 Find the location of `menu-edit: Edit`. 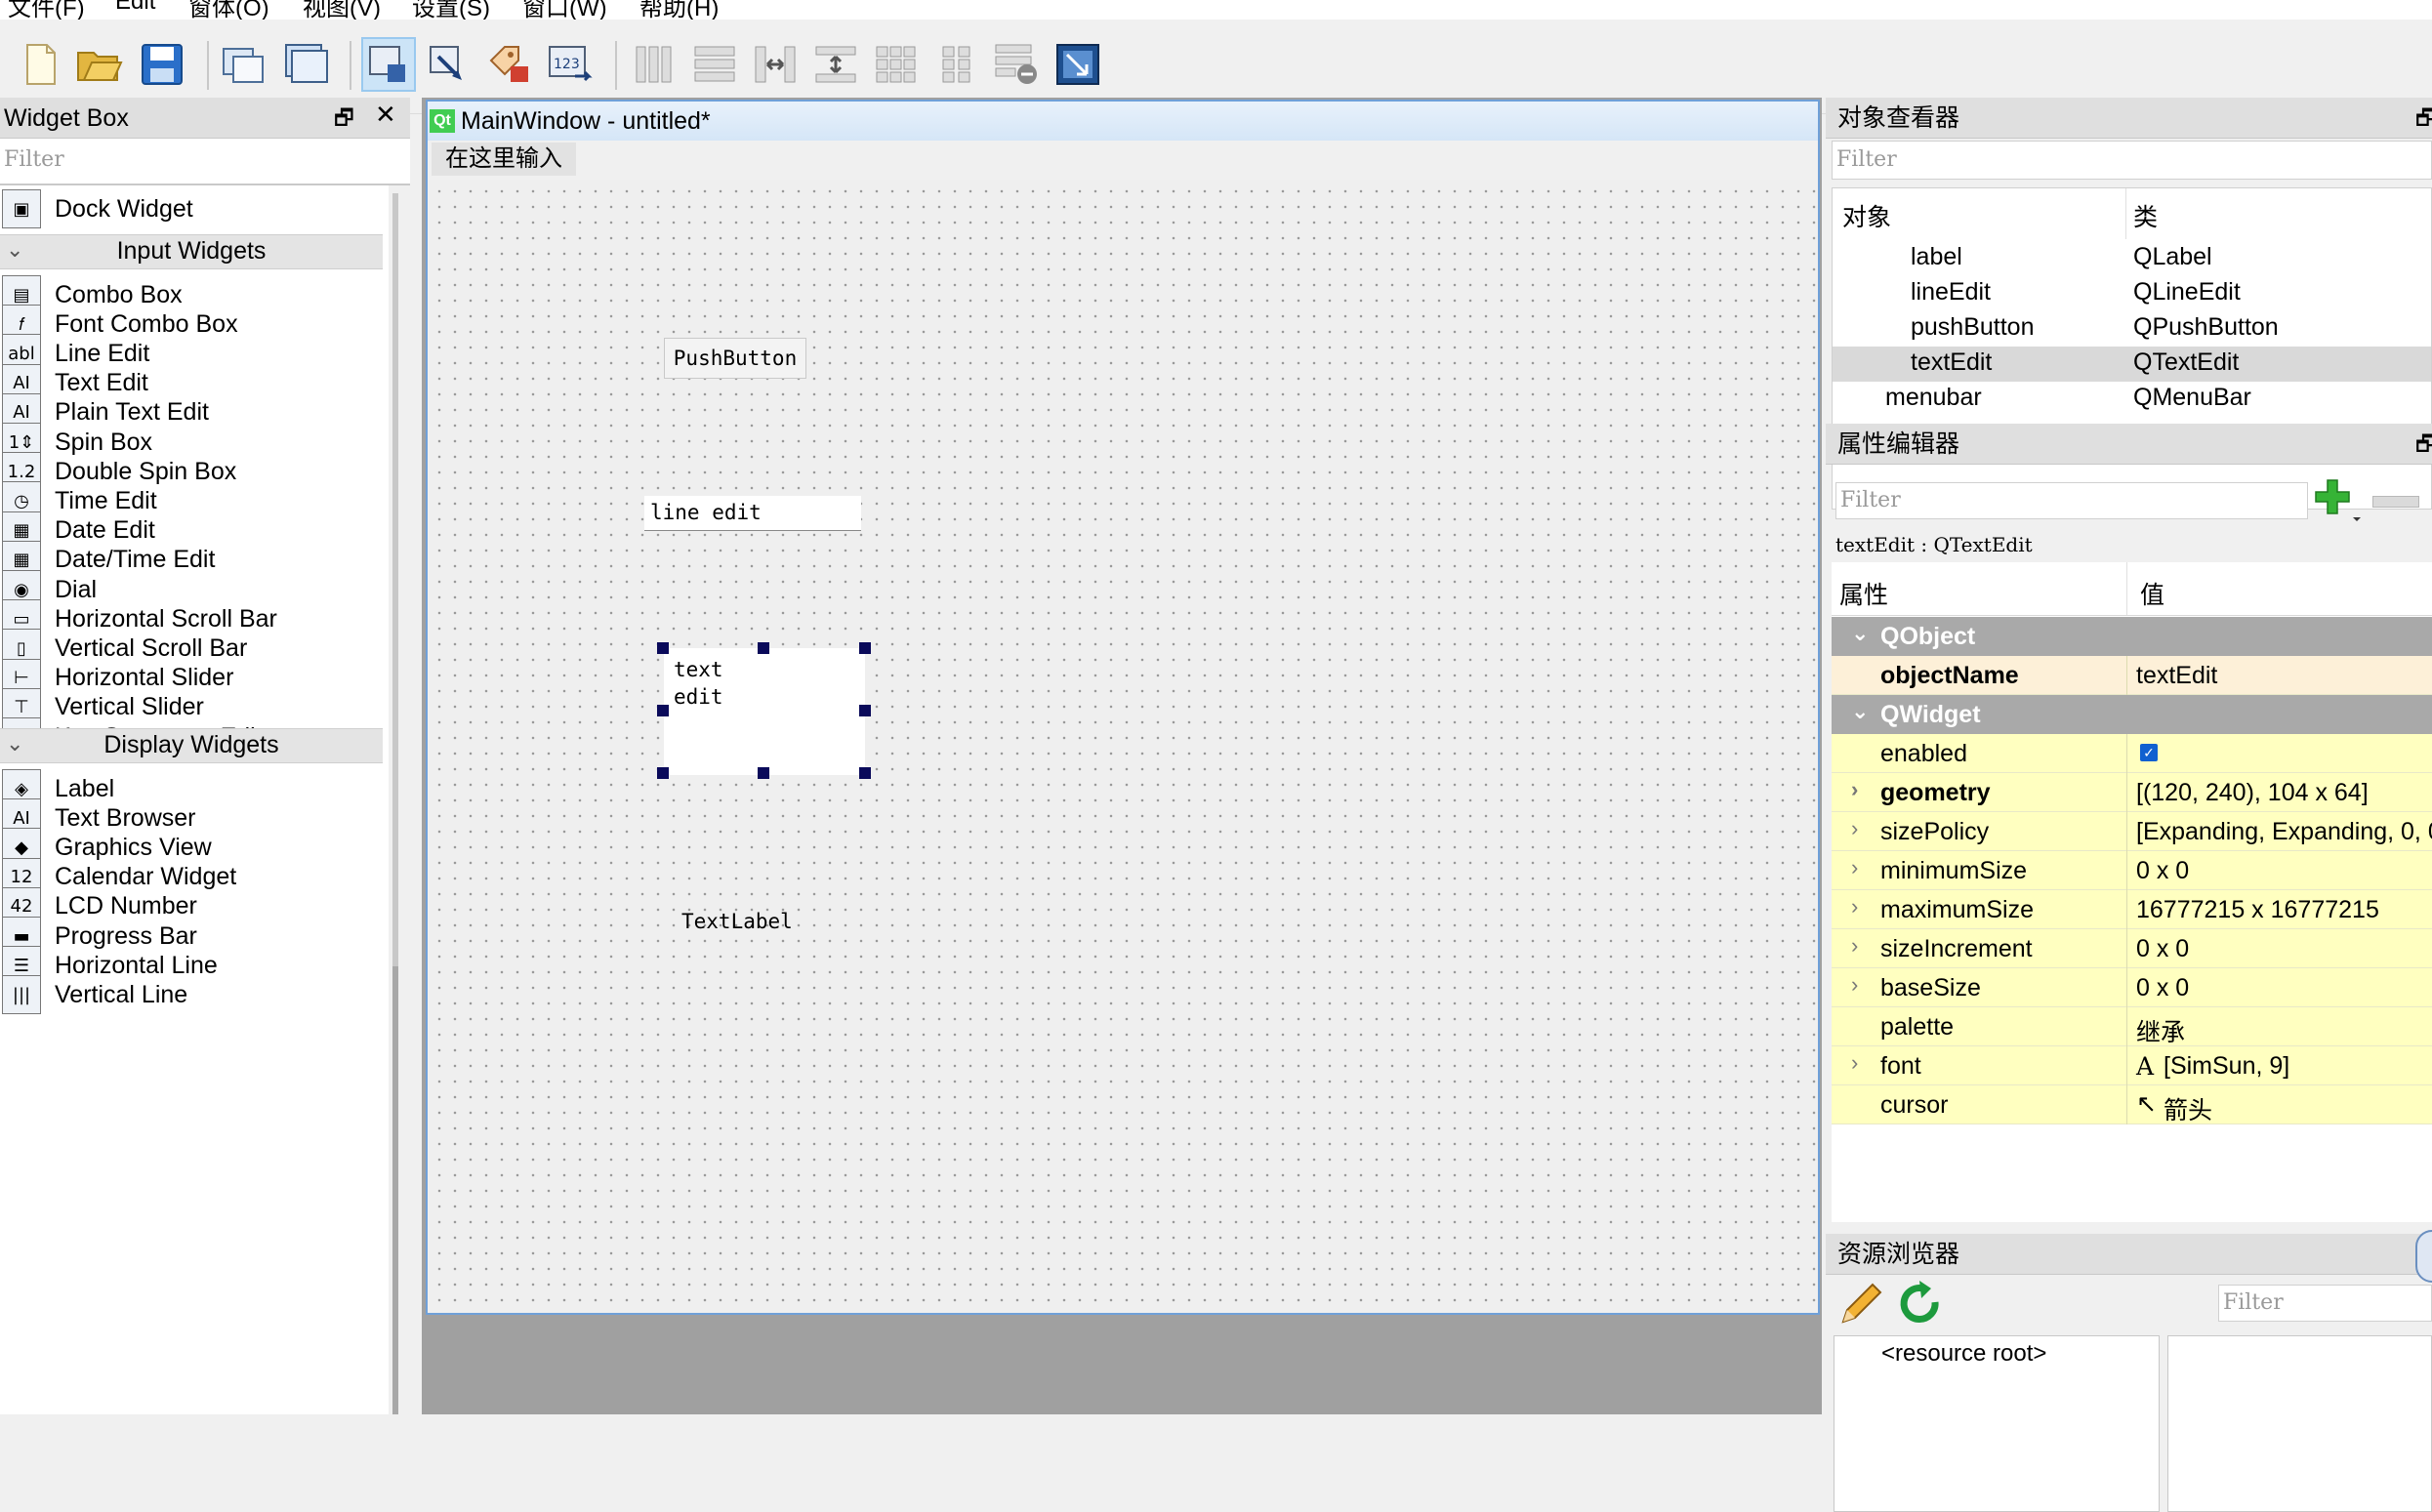

menu-edit: Edit is located at coordinates (135, 8).